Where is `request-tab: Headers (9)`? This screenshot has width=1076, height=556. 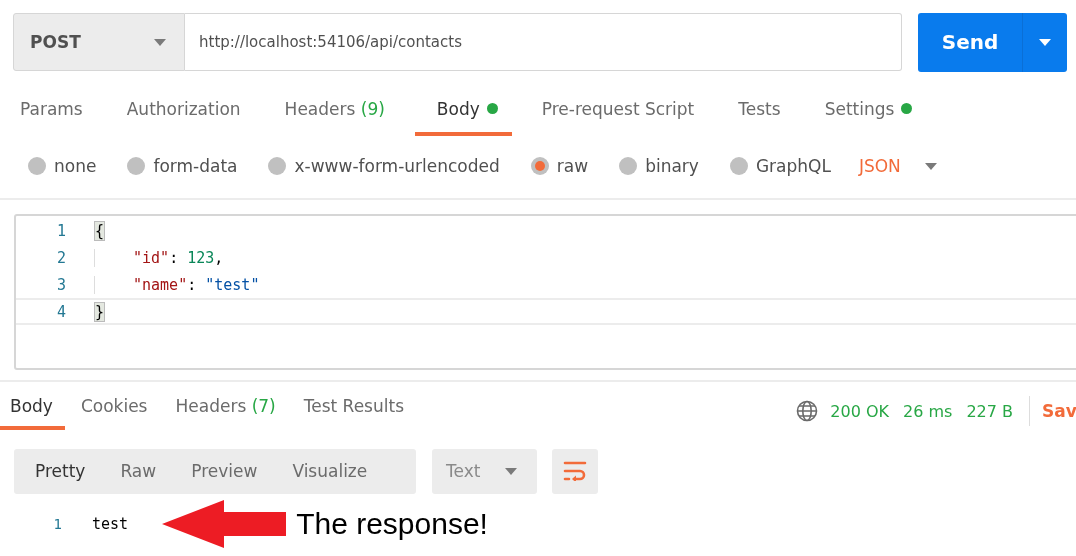
request-tab: Headers (9) is located at coordinates (334, 115).